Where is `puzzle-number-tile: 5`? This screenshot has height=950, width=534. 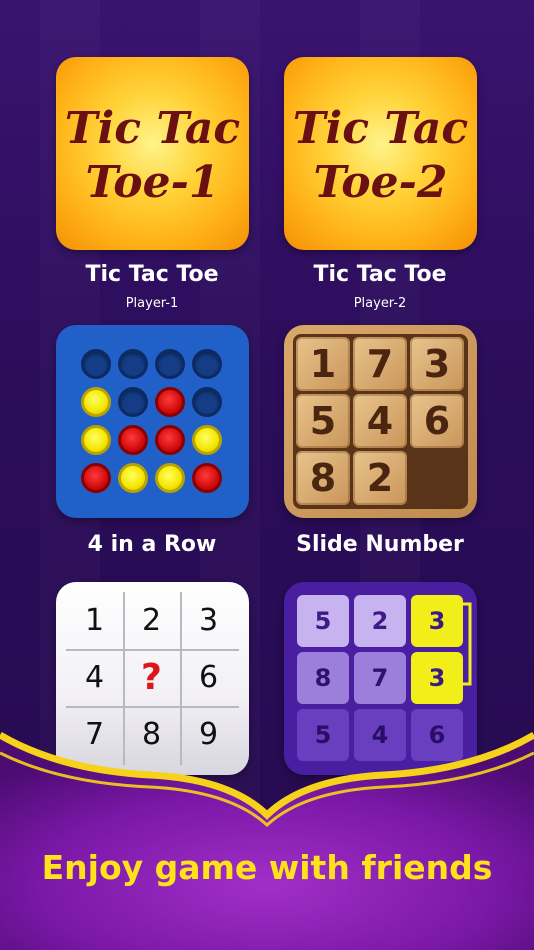 puzzle-number-tile: 5 is located at coordinates (323, 621).